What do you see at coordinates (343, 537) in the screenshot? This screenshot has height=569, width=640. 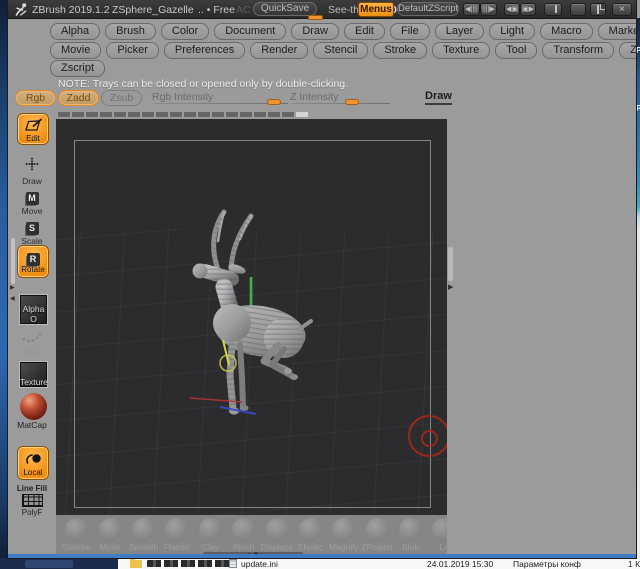 I see `brush-item: Magnify` at bounding box center [343, 537].